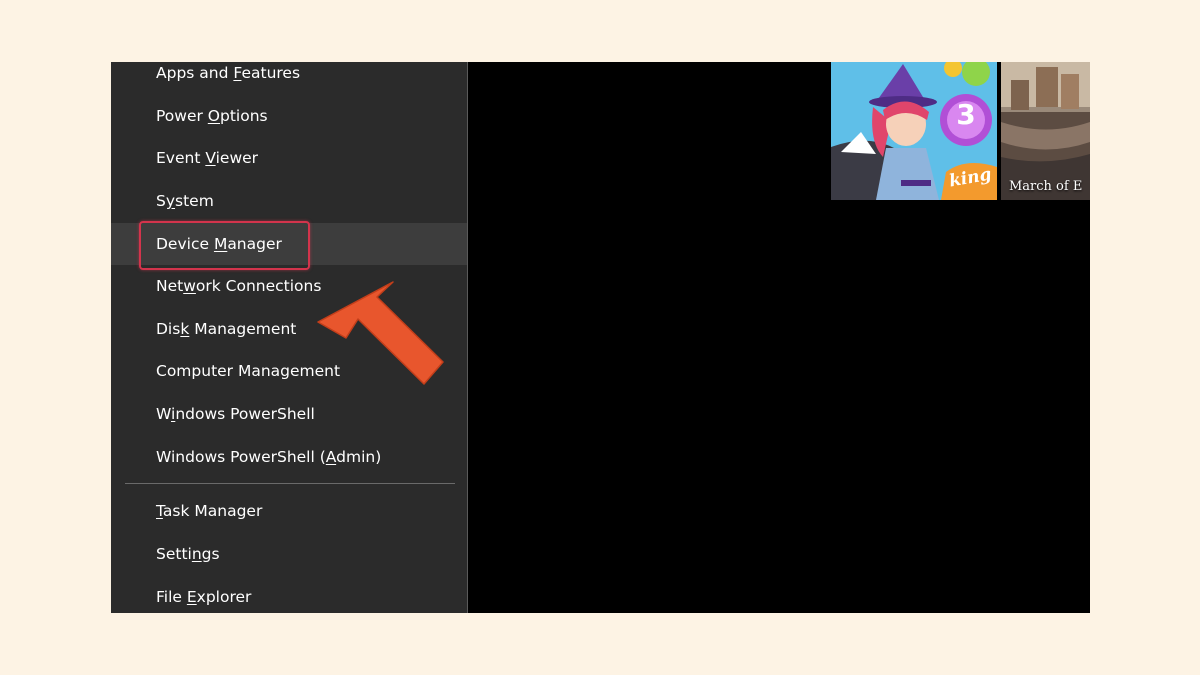 The image size is (1200, 675). I want to click on level-badge: 3, so click(966, 114).